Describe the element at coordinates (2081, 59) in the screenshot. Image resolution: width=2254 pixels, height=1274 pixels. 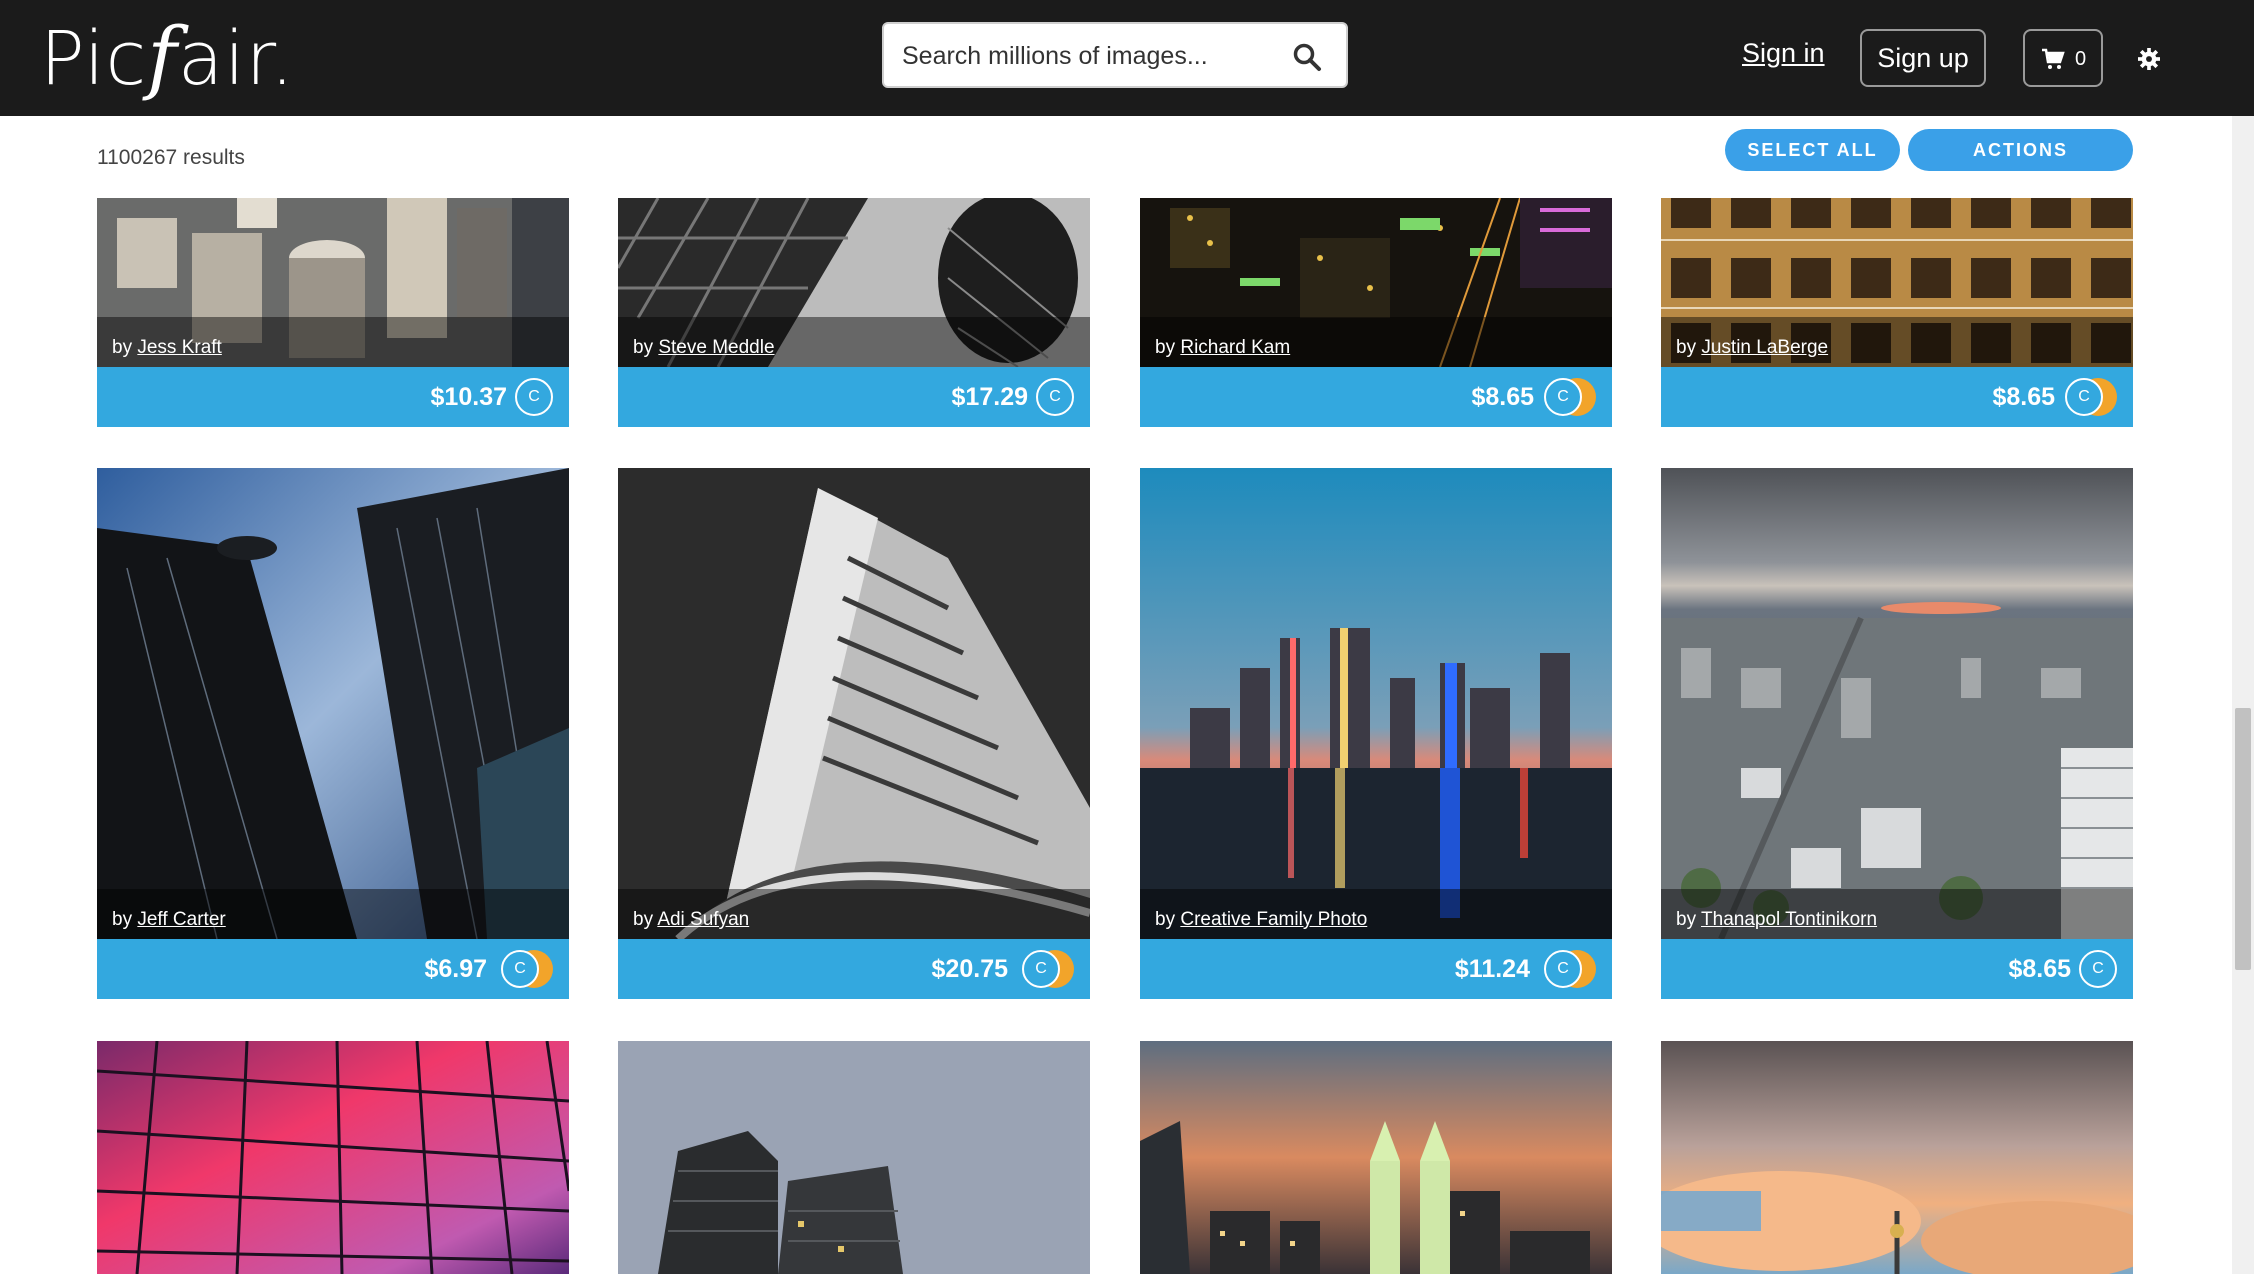
I see `cart-count: 0` at that location.